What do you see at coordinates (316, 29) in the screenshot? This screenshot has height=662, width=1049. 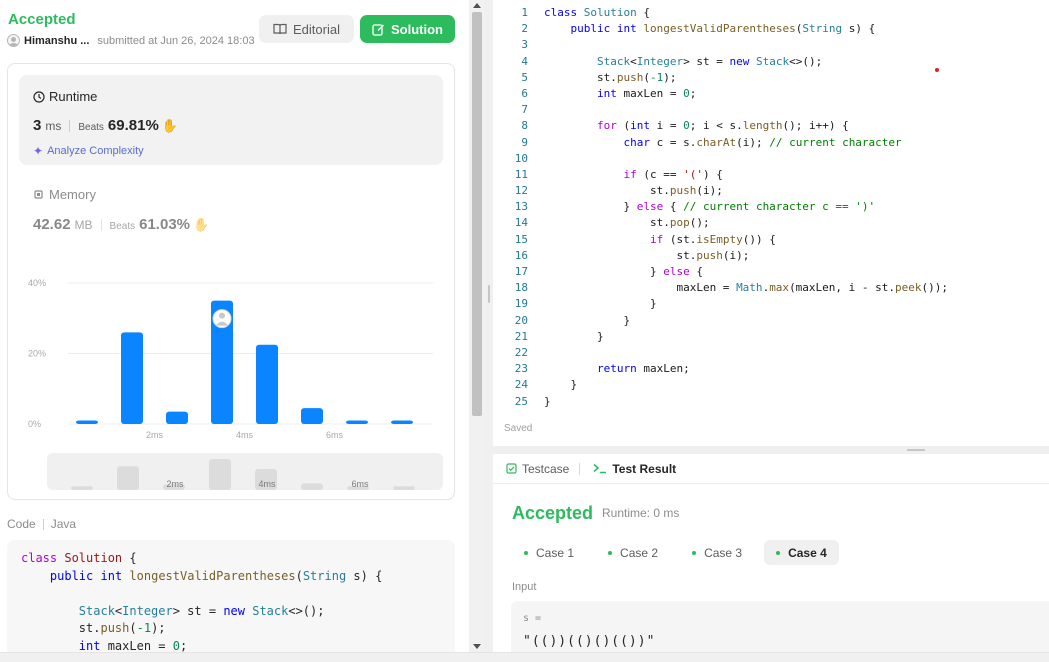 I see `editorial-label: Editorial` at bounding box center [316, 29].